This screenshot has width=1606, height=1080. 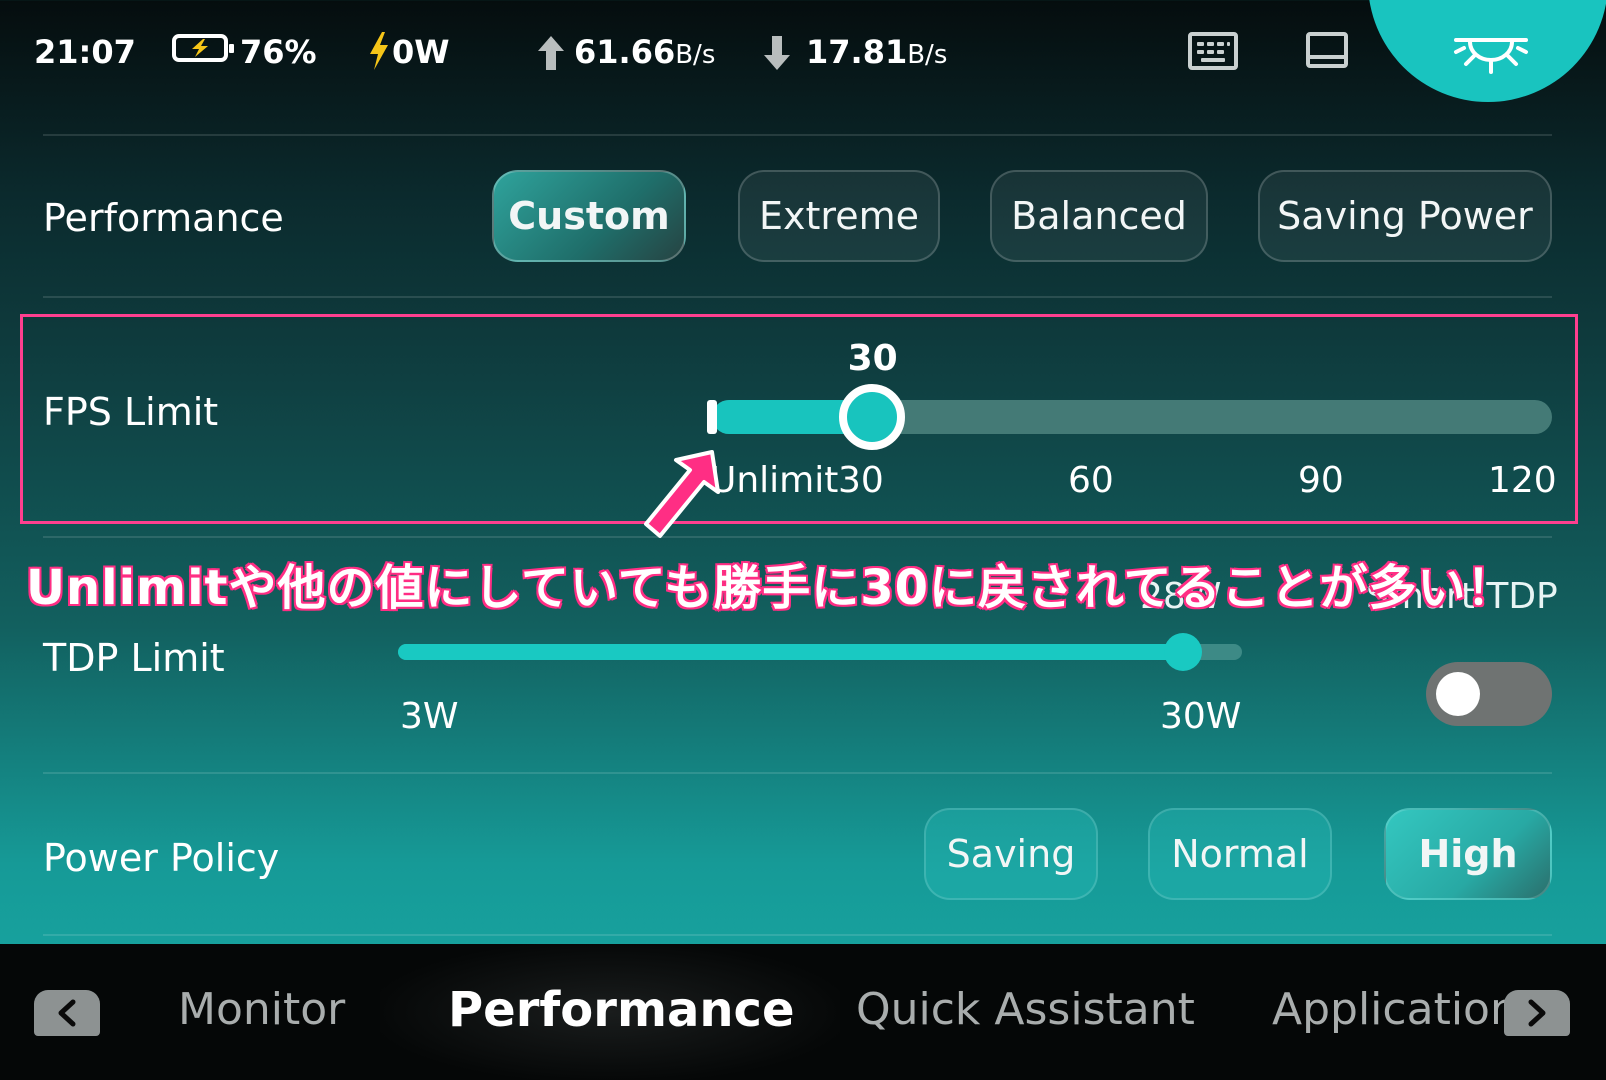 I want to click on keyboard-icon, so click(x=1213, y=51).